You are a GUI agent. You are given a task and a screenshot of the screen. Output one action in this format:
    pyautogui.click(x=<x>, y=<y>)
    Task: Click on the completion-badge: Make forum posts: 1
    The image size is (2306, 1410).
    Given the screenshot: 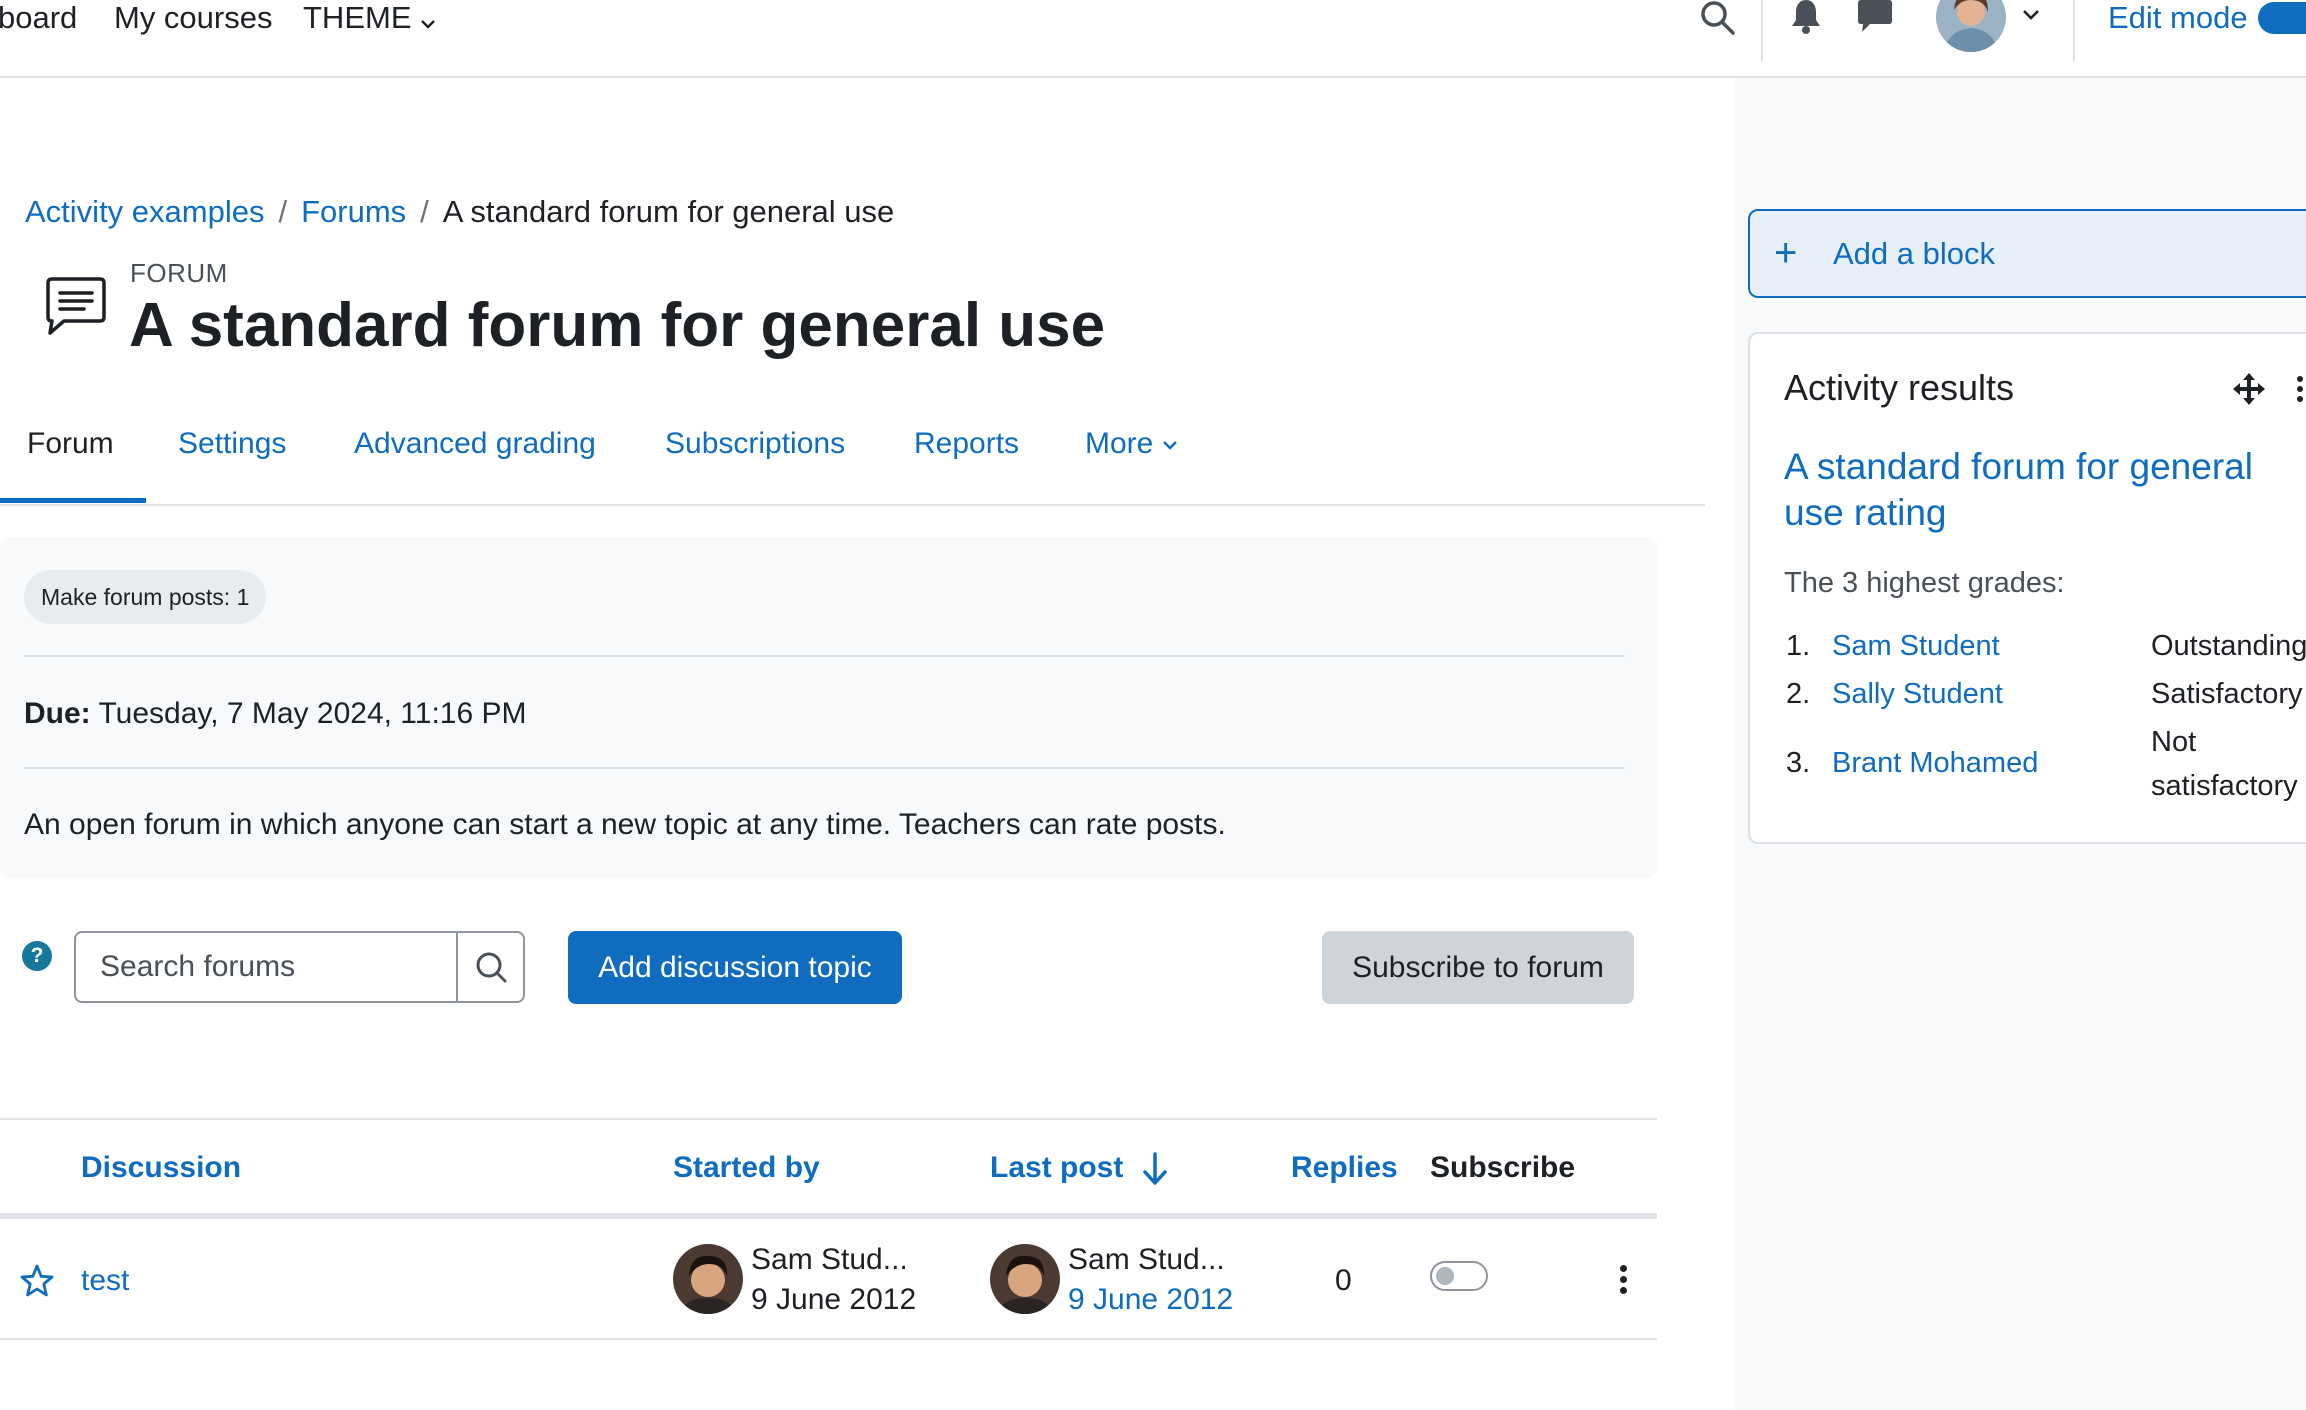 What is the action you would take?
    pyautogui.click(x=145, y=597)
    